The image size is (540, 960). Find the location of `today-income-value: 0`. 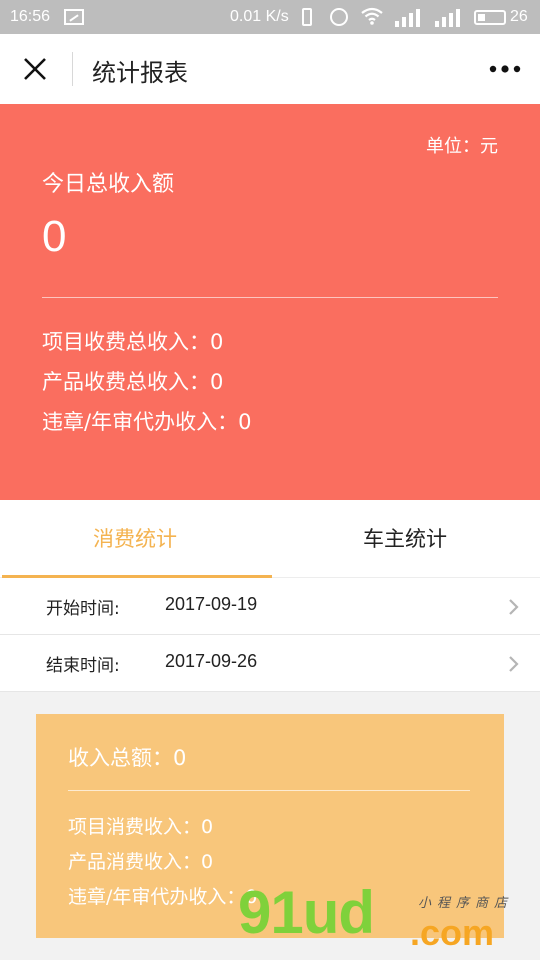

today-income-value: 0 is located at coordinates (54, 236).